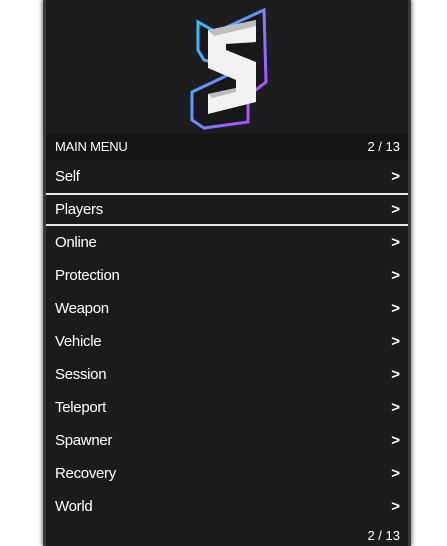  I want to click on menu-footer: 2 / 13, so click(227, 534).